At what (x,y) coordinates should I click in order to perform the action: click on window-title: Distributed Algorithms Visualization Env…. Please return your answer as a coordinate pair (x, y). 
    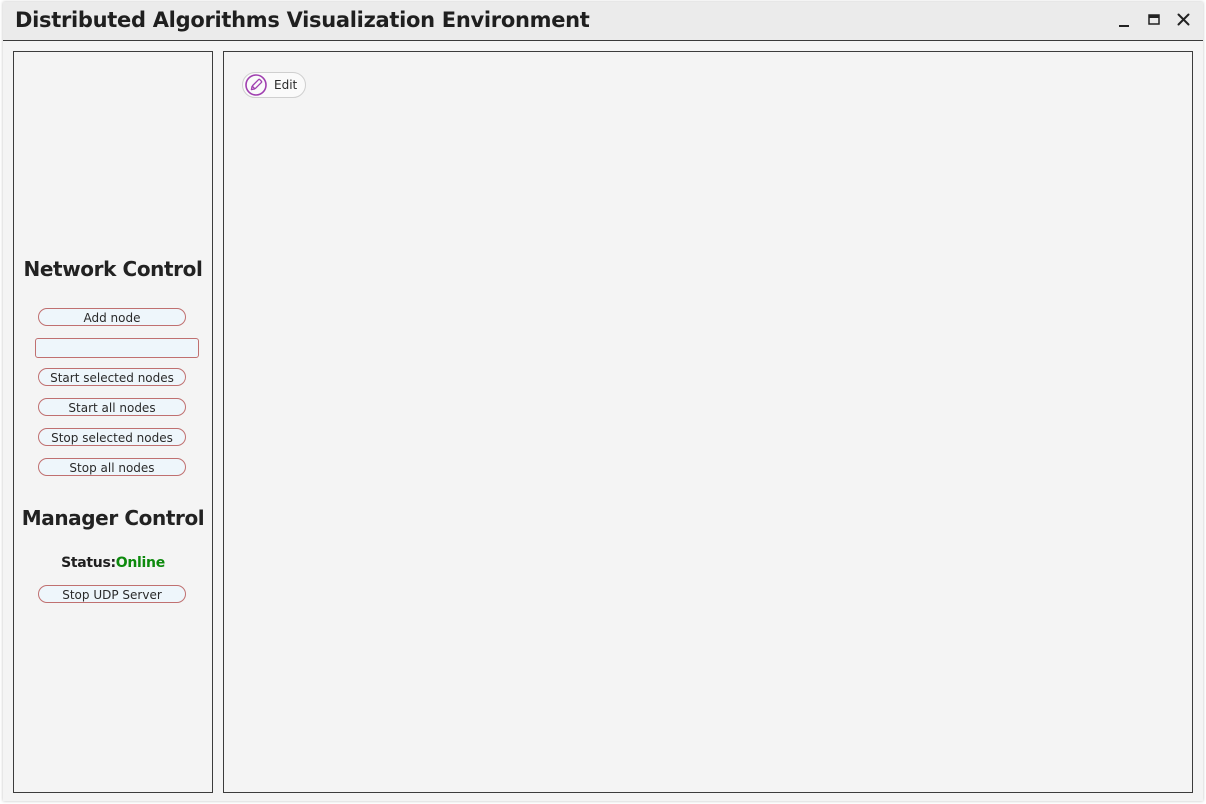
    Looking at the image, I should click on (302, 20).